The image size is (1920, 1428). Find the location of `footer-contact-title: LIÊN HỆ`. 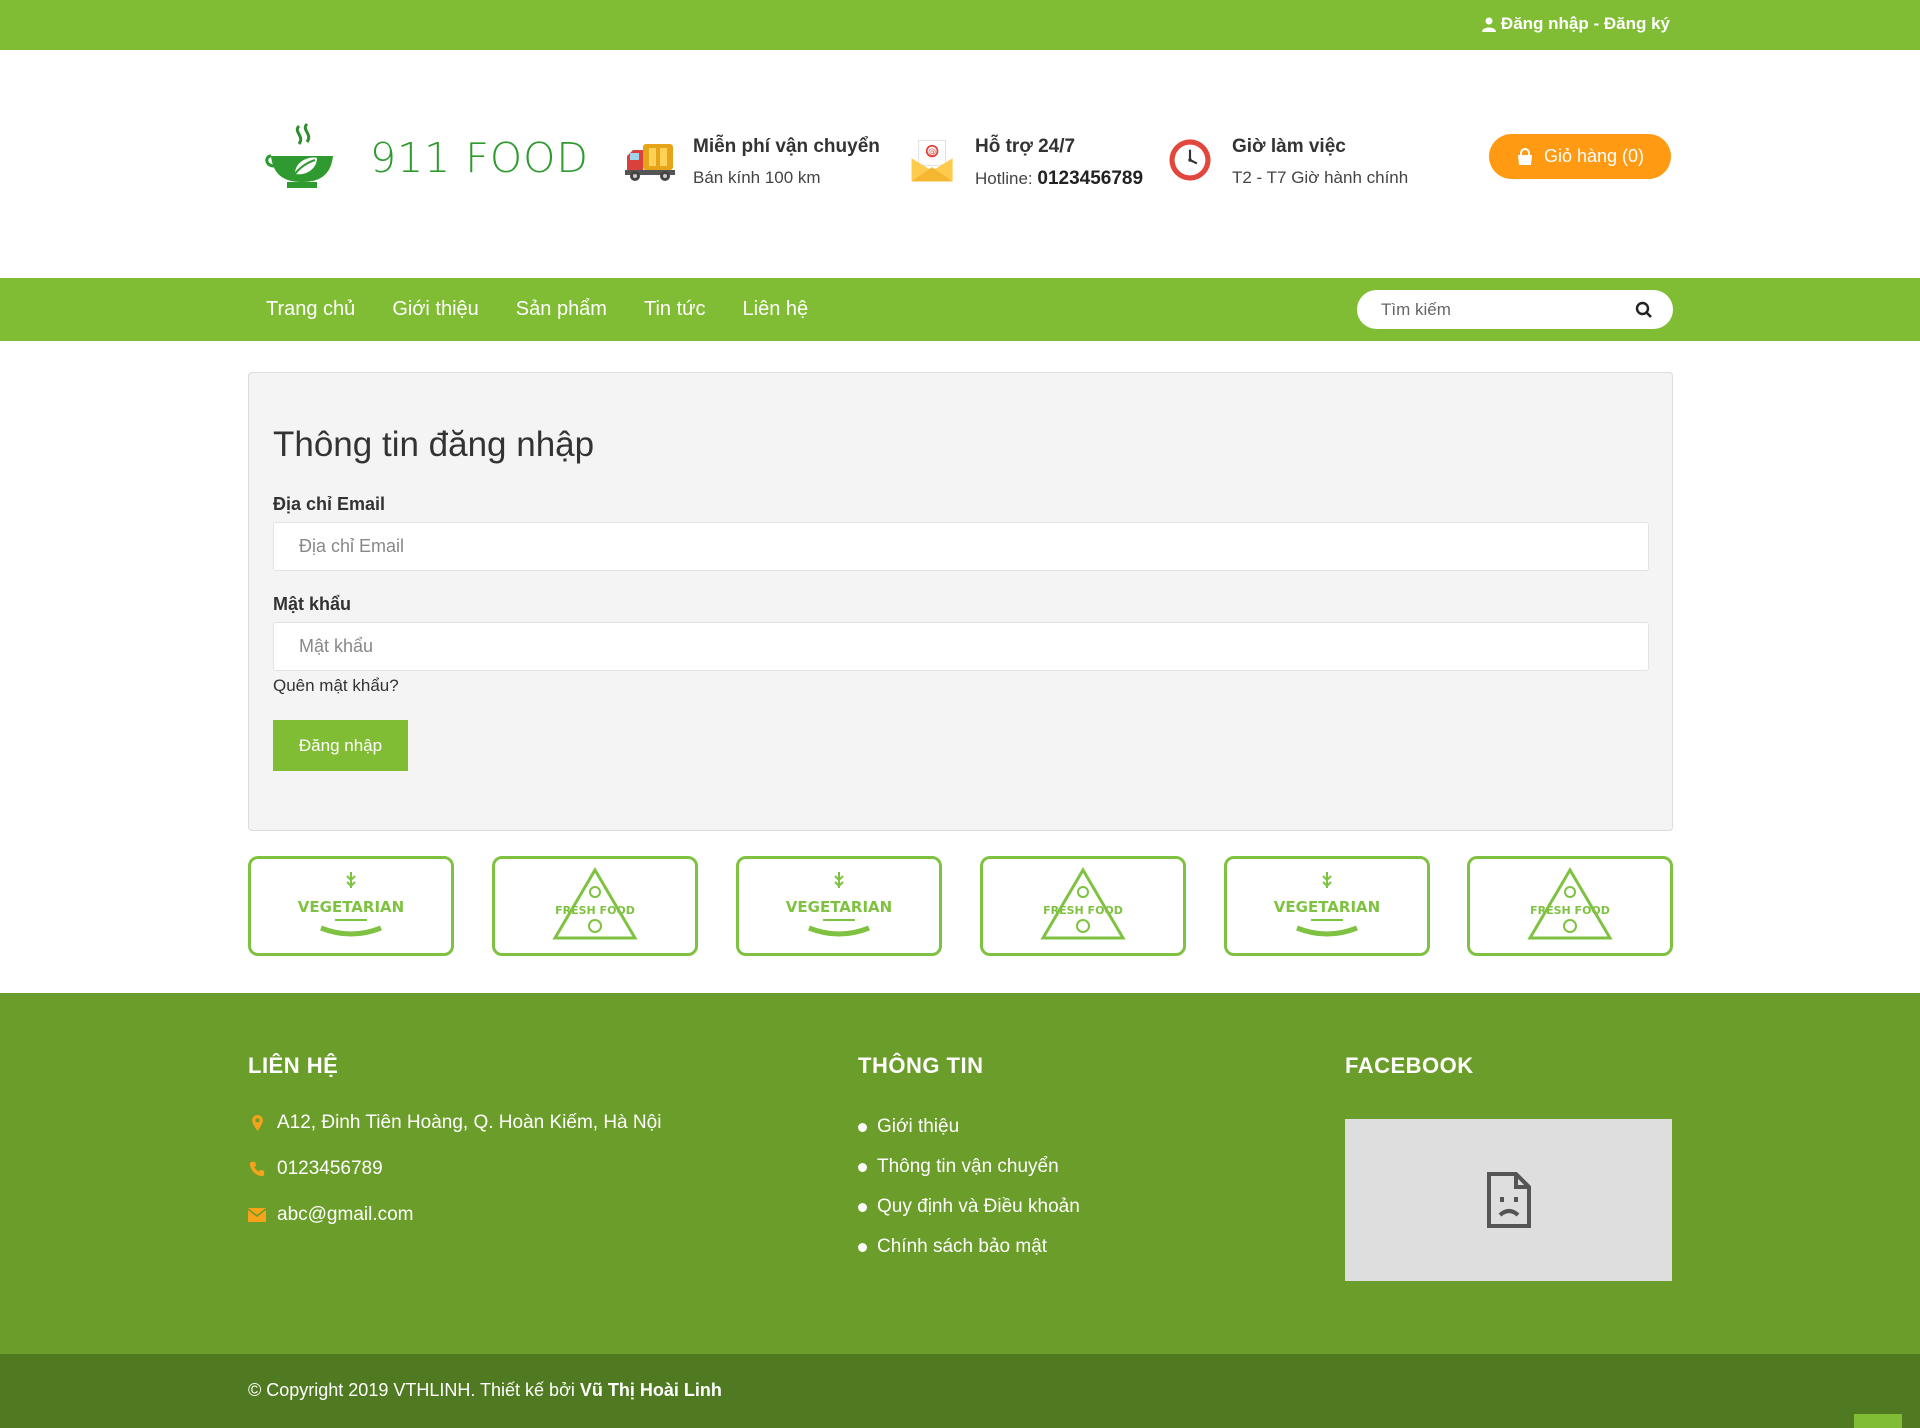

footer-contact-title: LIÊN HỆ is located at coordinates (293, 1065).